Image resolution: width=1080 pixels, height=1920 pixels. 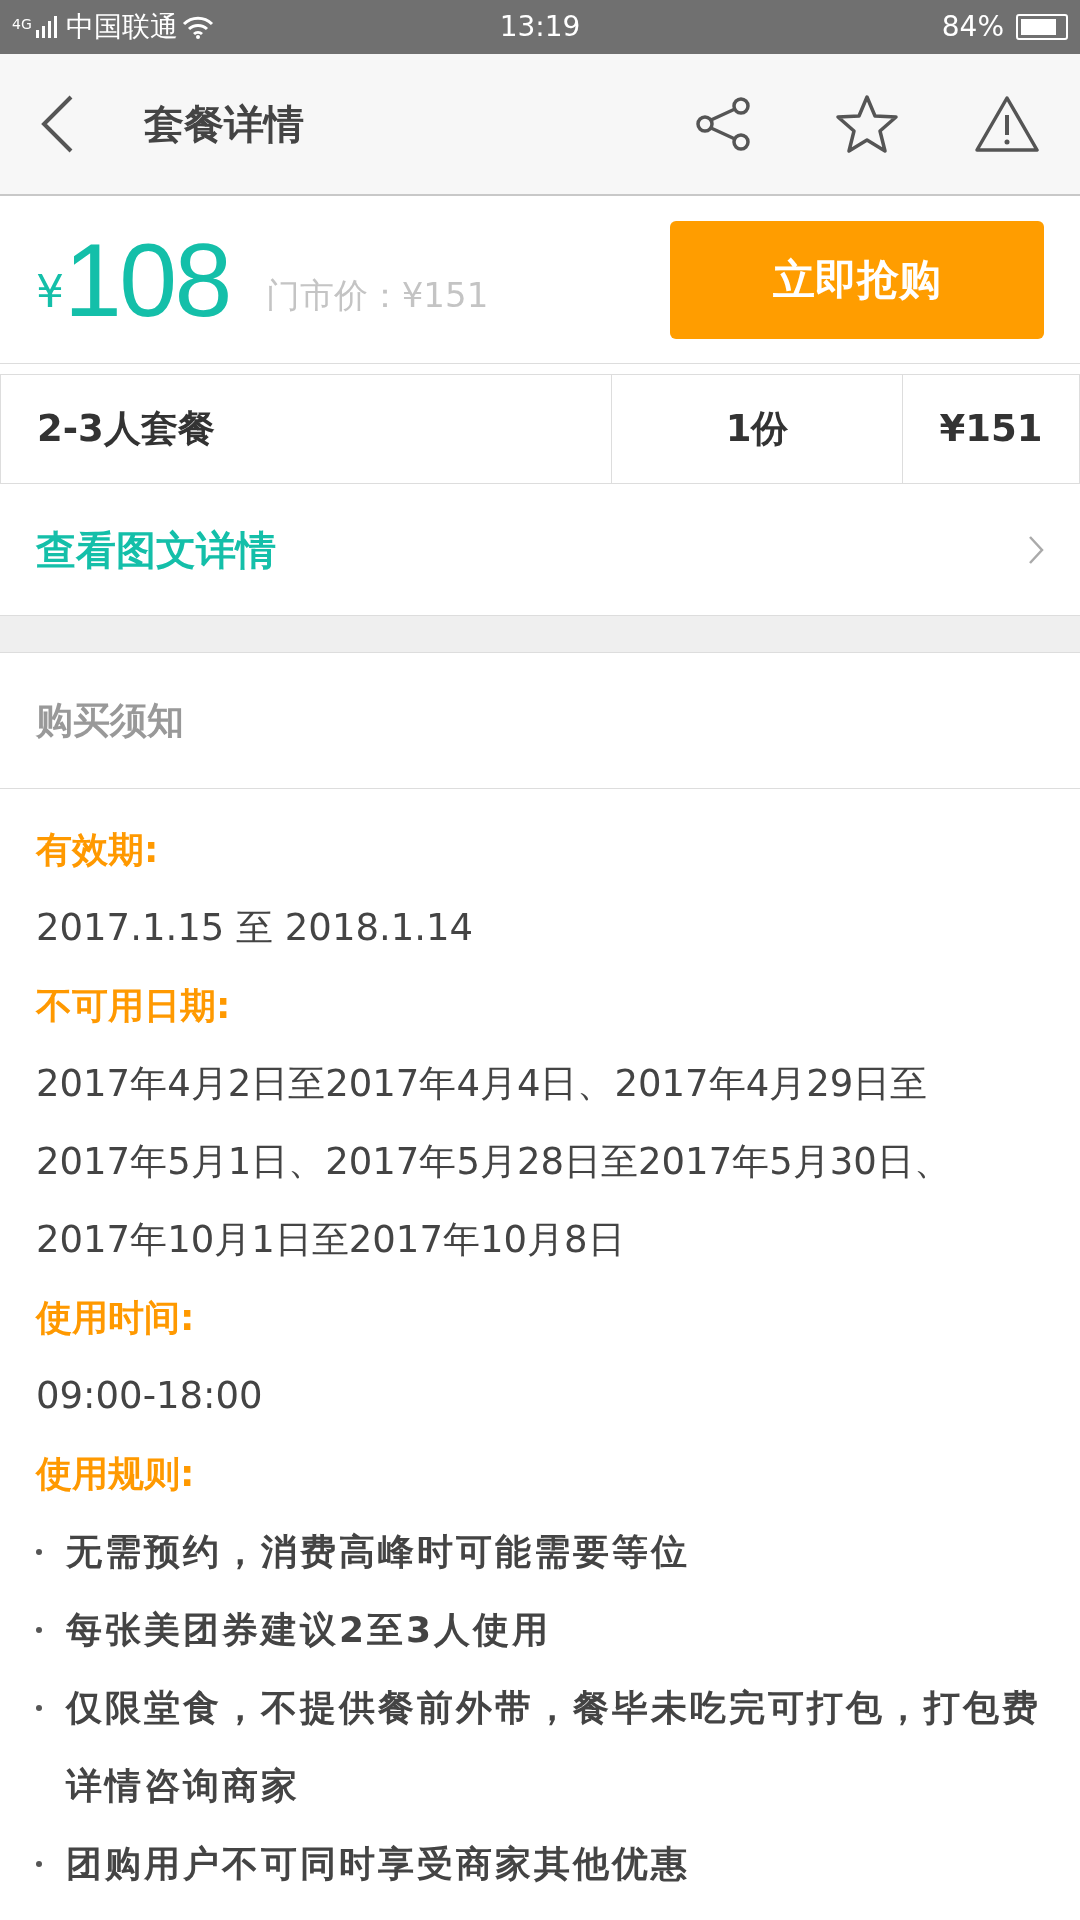 I want to click on currency-symbol: ¥, so click(x=50, y=291).